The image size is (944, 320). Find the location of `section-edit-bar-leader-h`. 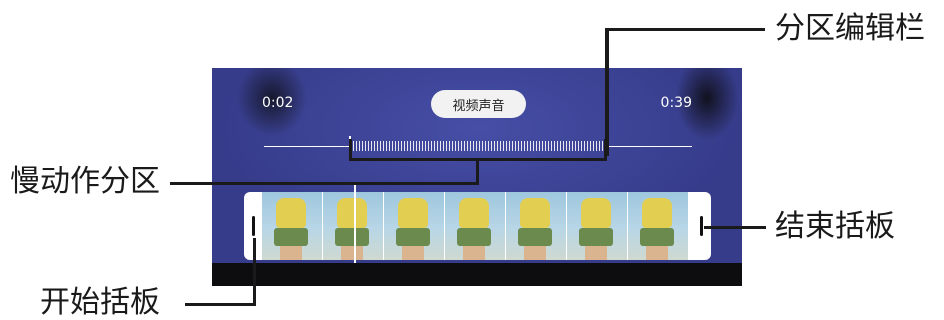

section-edit-bar-leader-h is located at coordinates (685, 29).